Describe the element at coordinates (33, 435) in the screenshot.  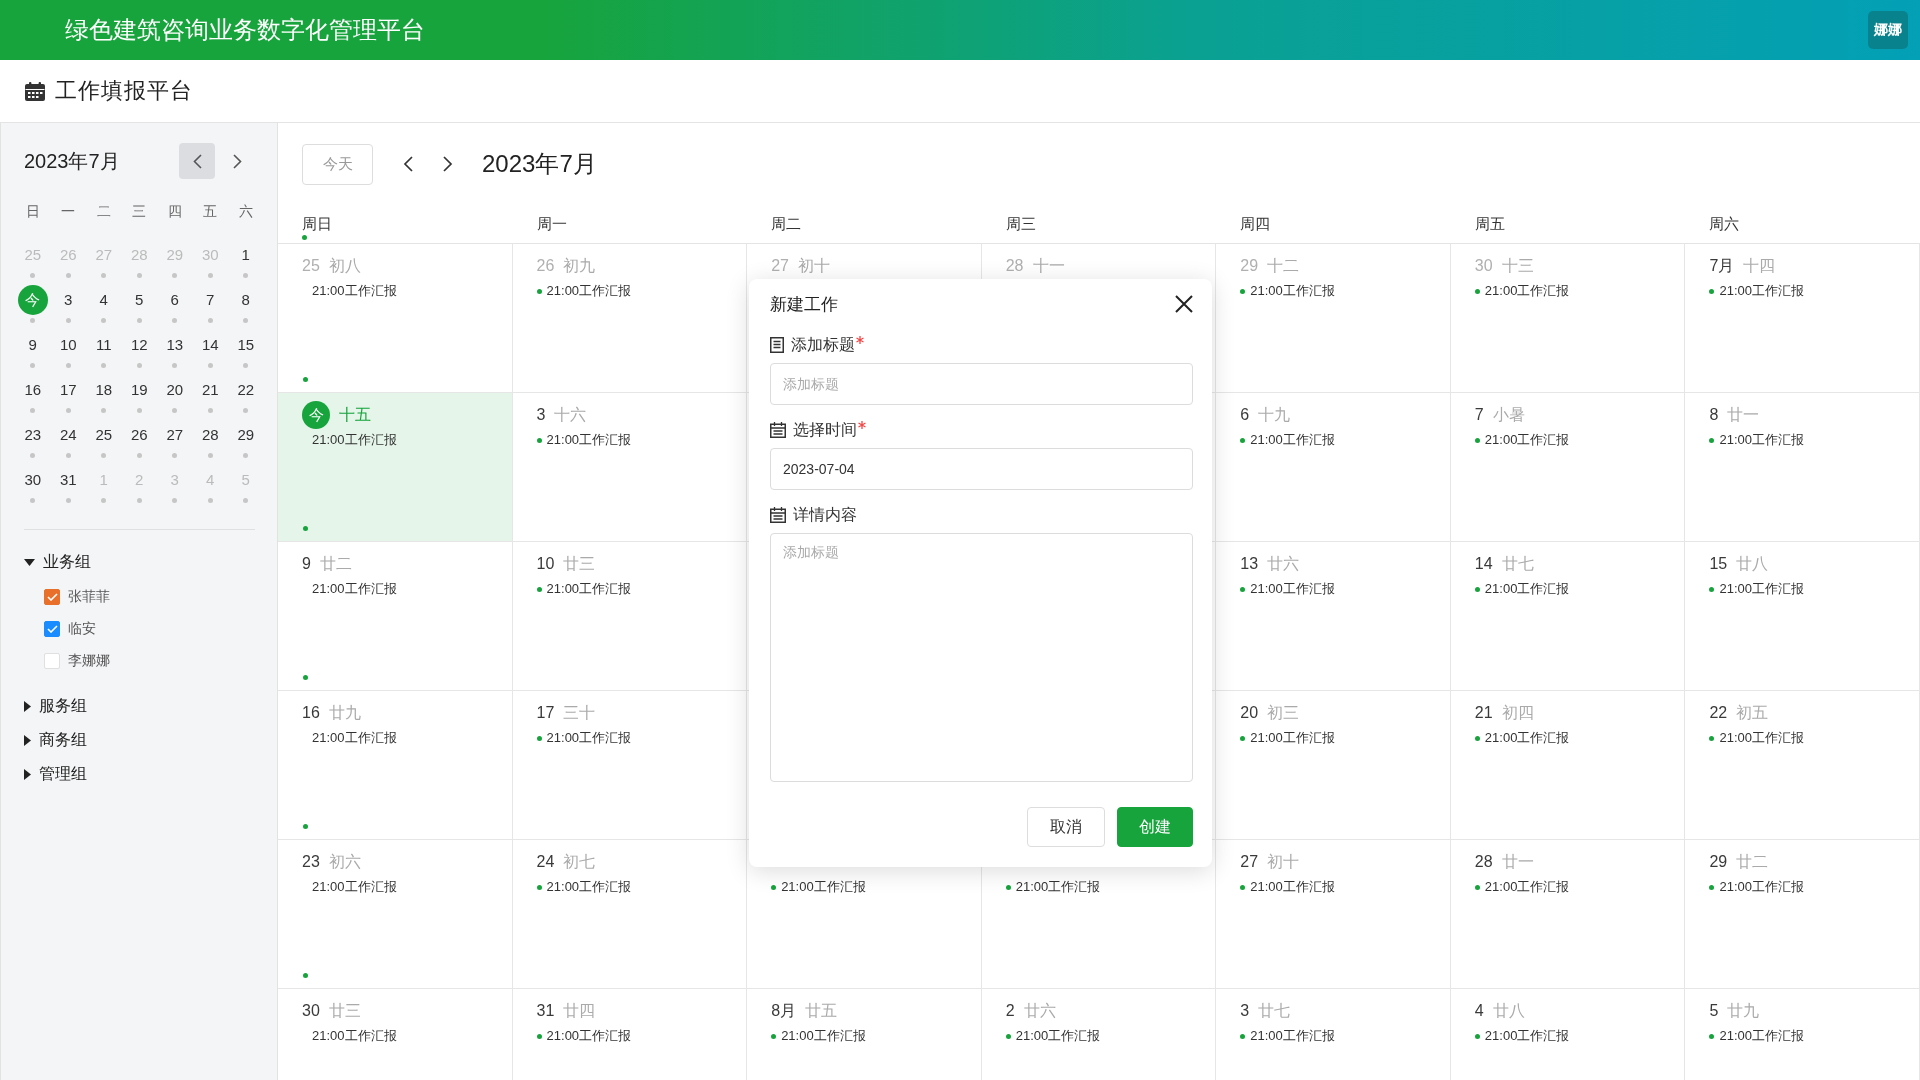
I see `date-number: 23` at that location.